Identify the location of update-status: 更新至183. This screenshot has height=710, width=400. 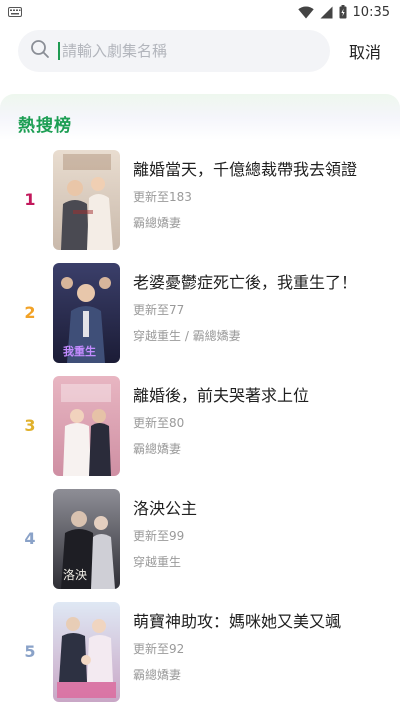
(162, 197).